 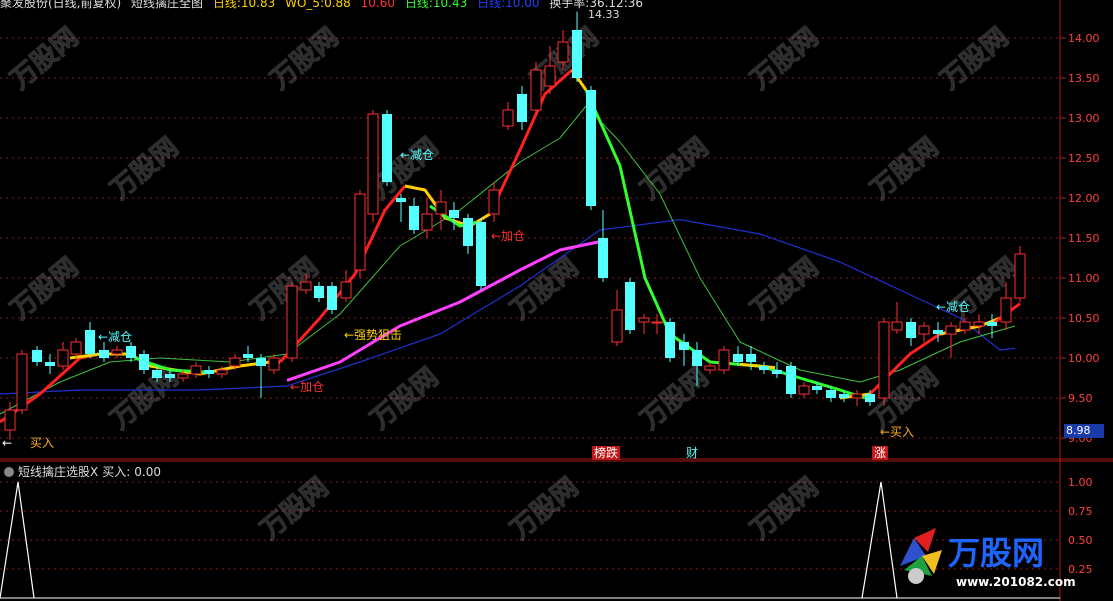 I want to click on settings-icon, so click(x=9, y=472).